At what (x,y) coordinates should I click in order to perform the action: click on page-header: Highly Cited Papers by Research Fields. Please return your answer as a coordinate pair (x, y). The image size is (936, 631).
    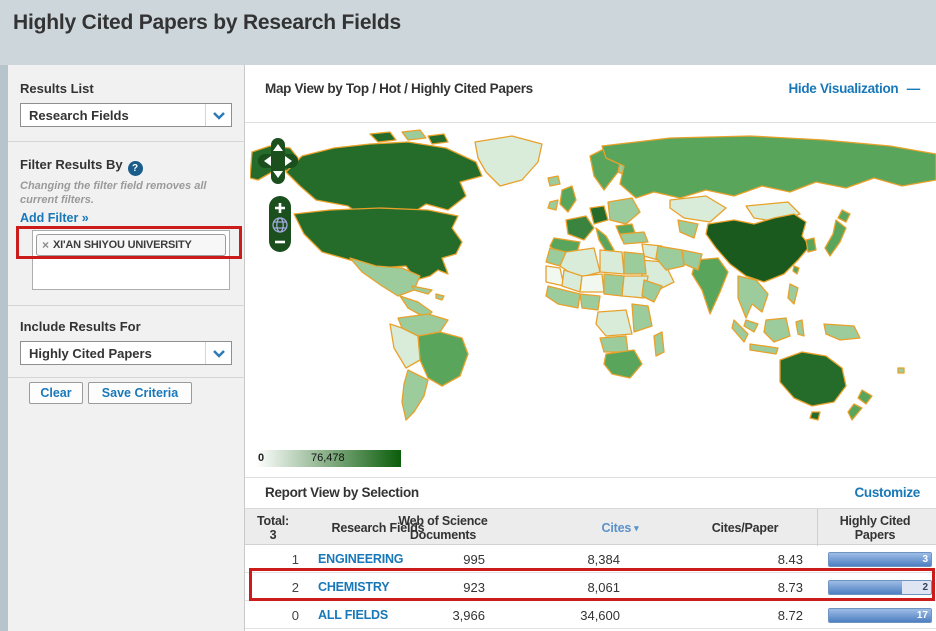
    Looking at the image, I should click on (468, 32).